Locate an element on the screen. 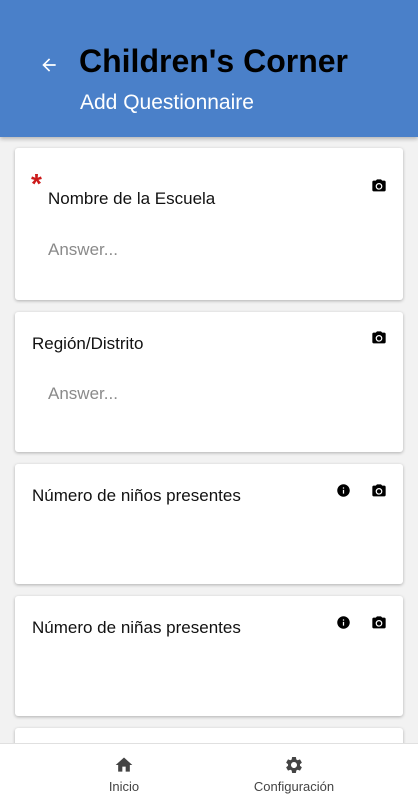  bottom-navigation: Inicio Configuración is located at coordinates (209, 771).